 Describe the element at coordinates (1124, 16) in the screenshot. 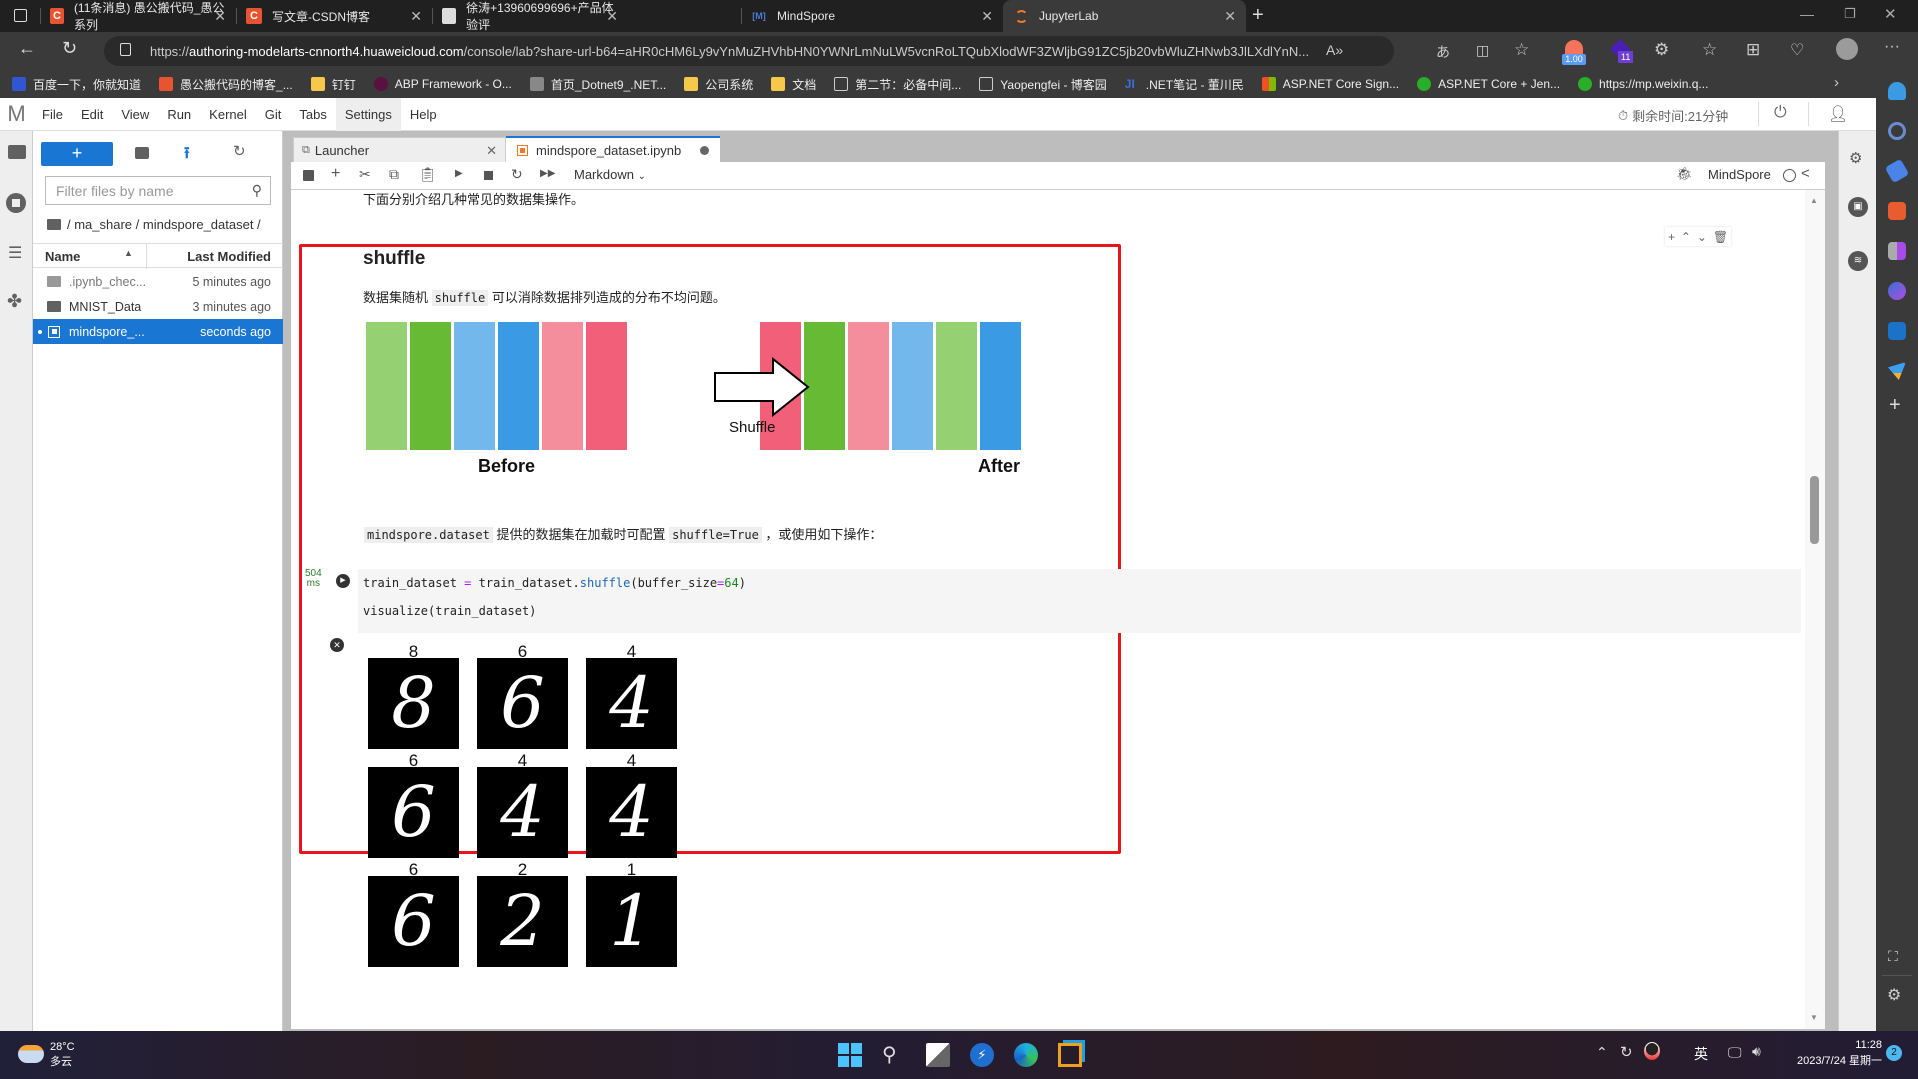

I see `browser-tab-jupyterlab: JupyterLab ✕` at that location.